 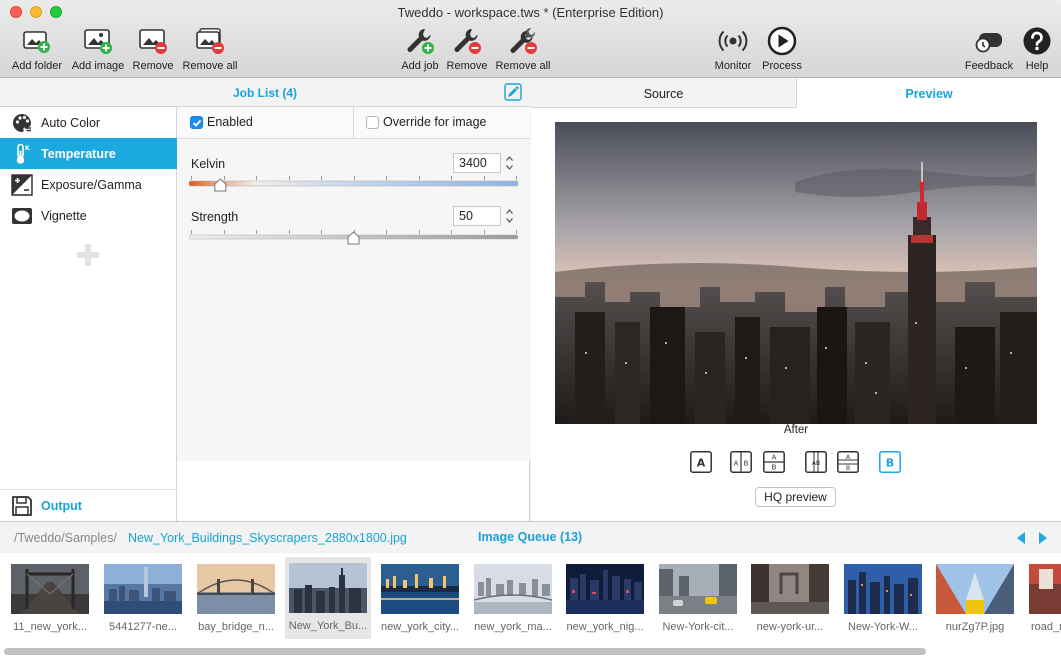 I want to click on job-item-temperature: K Temperature, so click(x=88, y=153).